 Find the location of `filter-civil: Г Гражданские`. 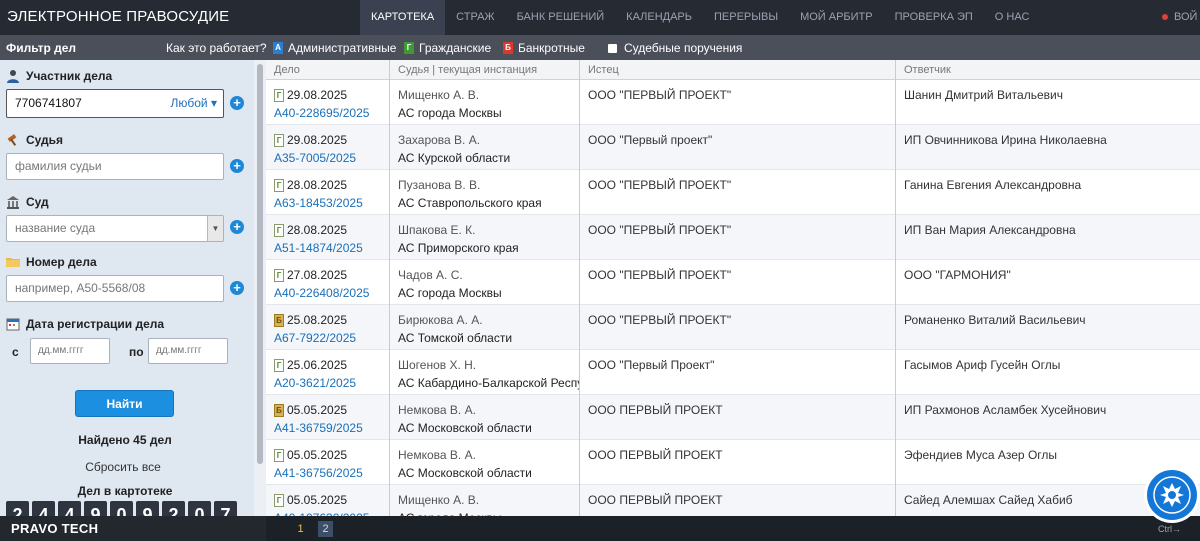

filter-civil: Г Гражданские is located at coordinates (447, 48).